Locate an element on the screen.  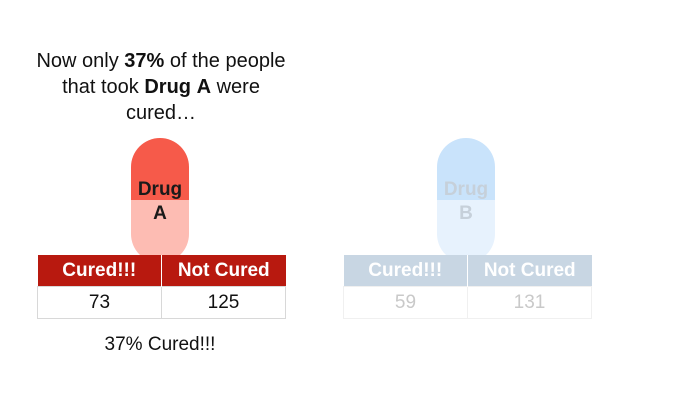
drug-a-not-cured-count: 125 is located at coordinates (223, 302).